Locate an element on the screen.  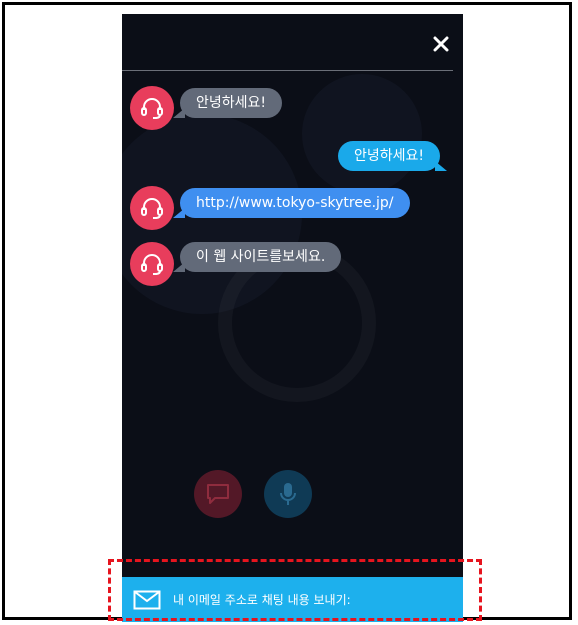
chat-icon is located at coordinates (218, 494).